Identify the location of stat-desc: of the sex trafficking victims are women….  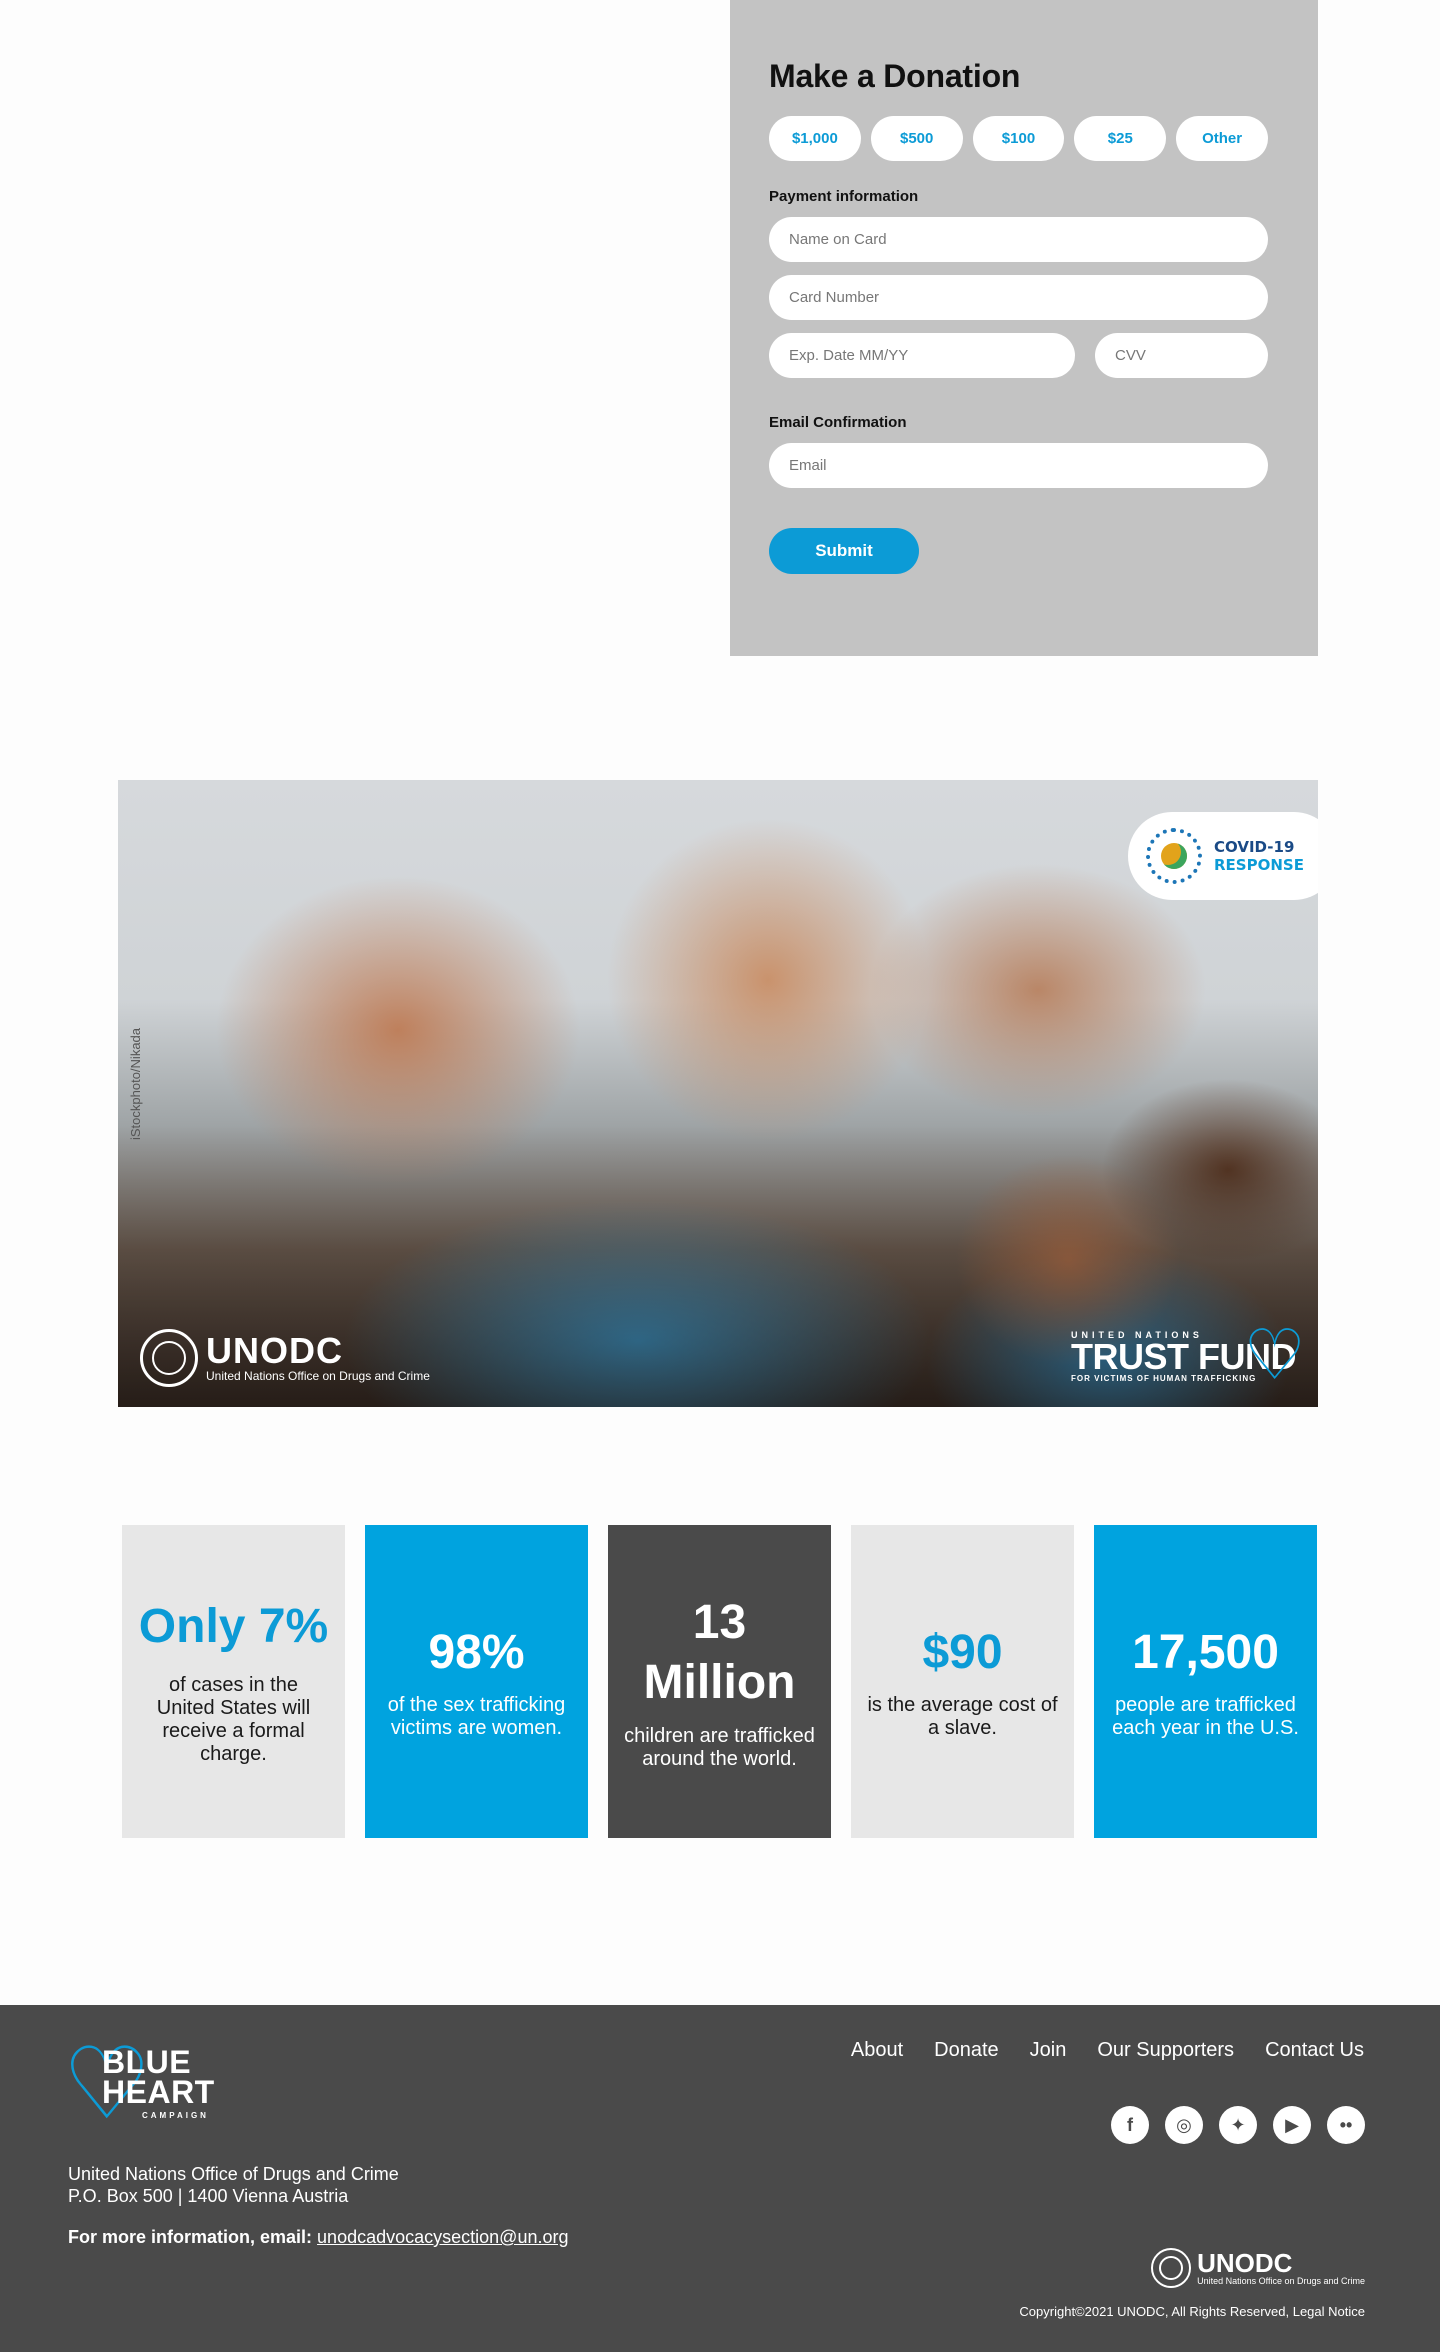
(476, 1716).